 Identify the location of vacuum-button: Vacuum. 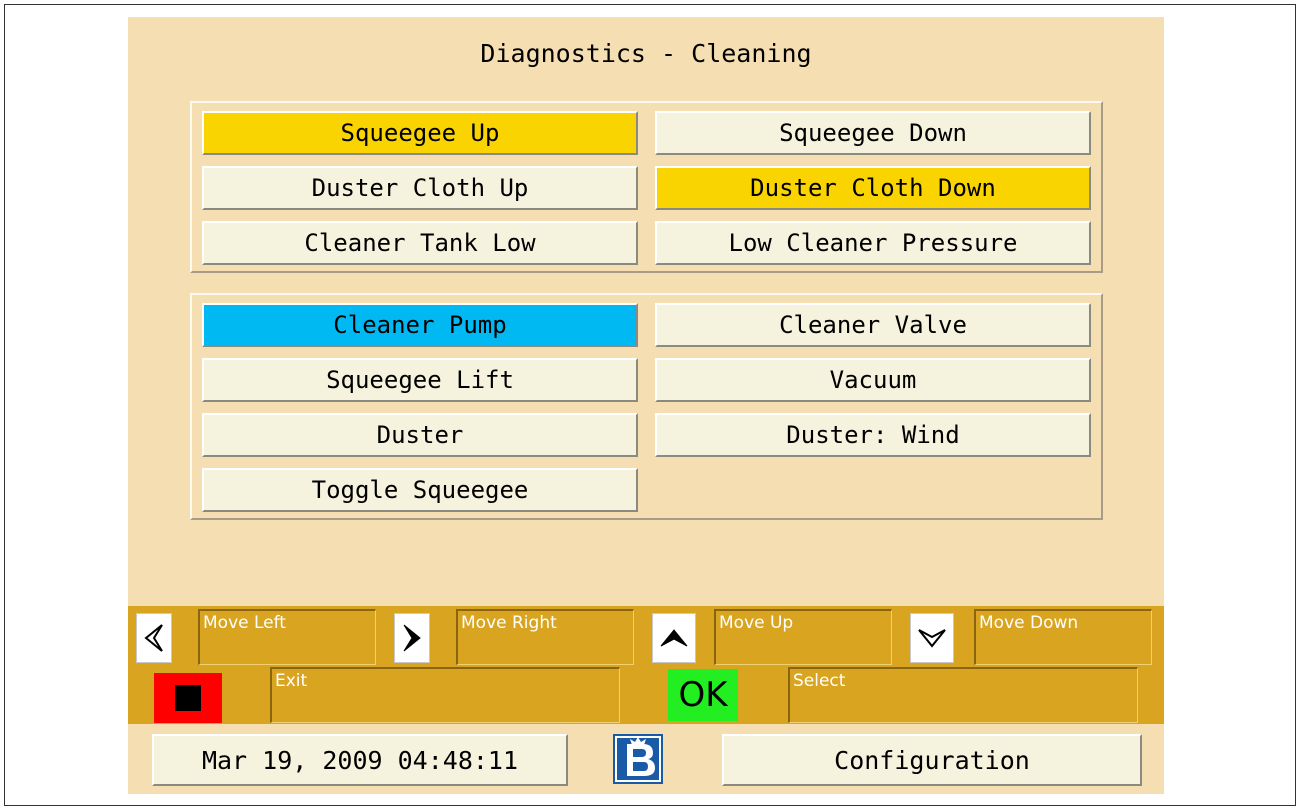
(873, 380).